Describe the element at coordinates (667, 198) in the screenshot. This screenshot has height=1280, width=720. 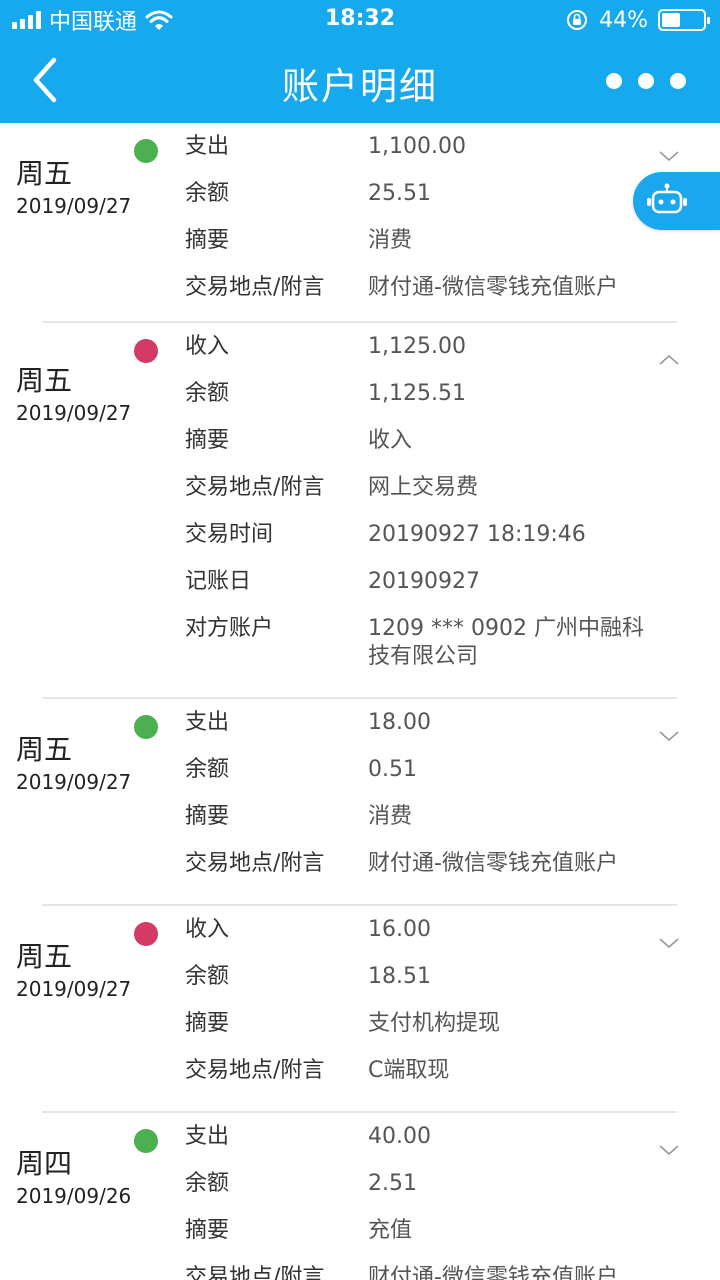
I see `robot-icon` at that location.